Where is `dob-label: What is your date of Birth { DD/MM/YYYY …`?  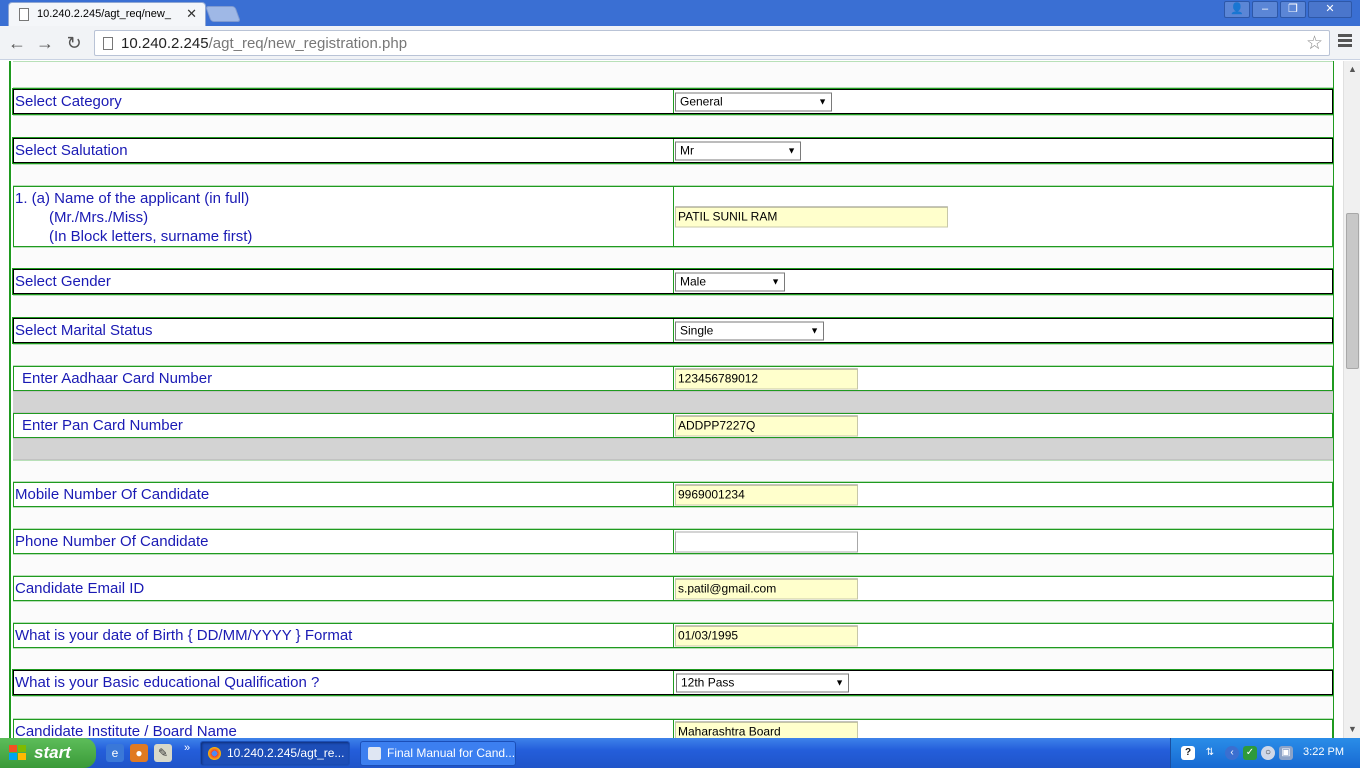
dob-label: What is your date of Birth { DD/MM/YYYY … is located at coordinates (184, 635).